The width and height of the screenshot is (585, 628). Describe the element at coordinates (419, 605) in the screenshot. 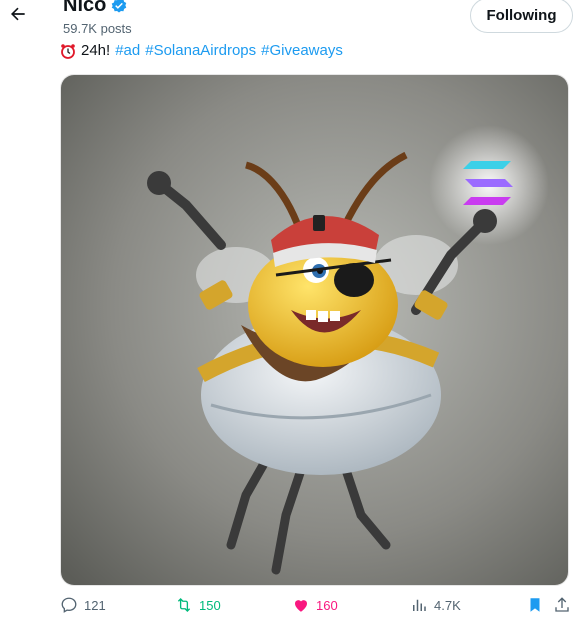

I see `analytics-icon` at that location.